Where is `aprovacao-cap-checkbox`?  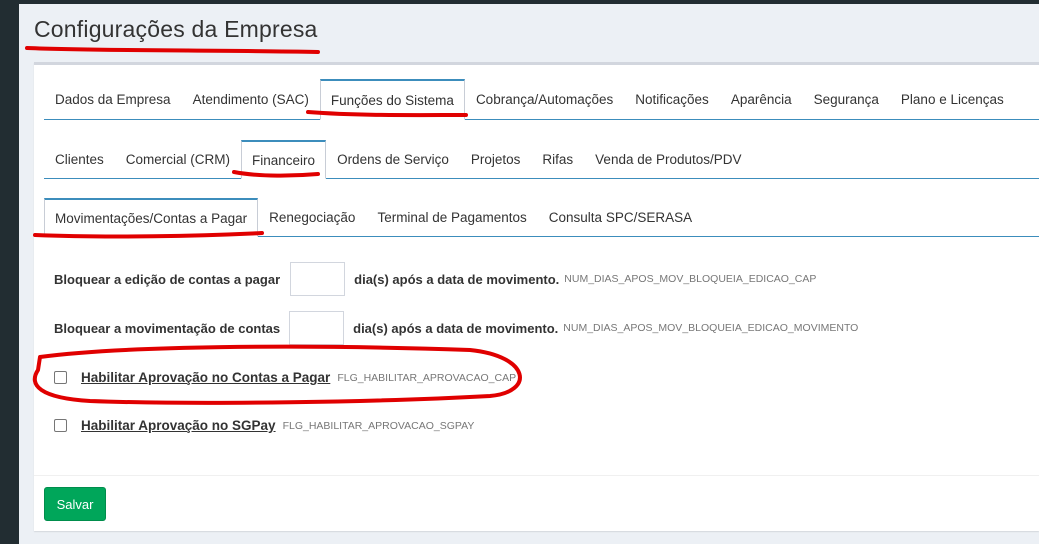
aprovacao-cap-checkbox is located at coordinates (60, 377).